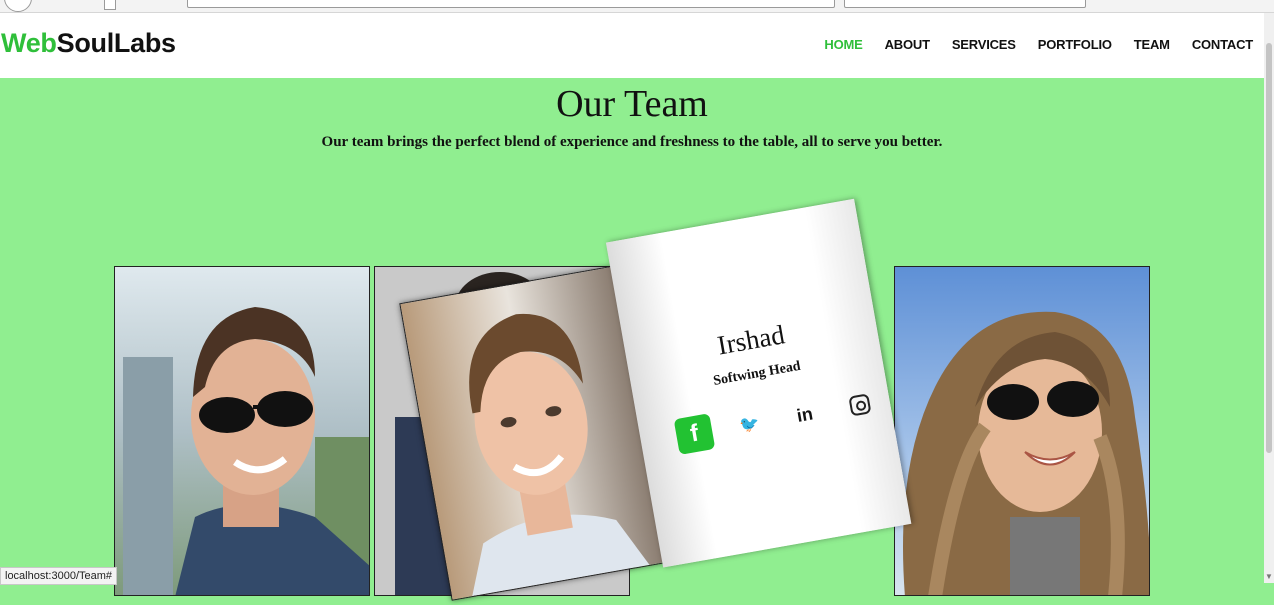  Describe the element at coordinates (1152, 44) in the screenshot. I see `nav-team: TEAM` at that location.